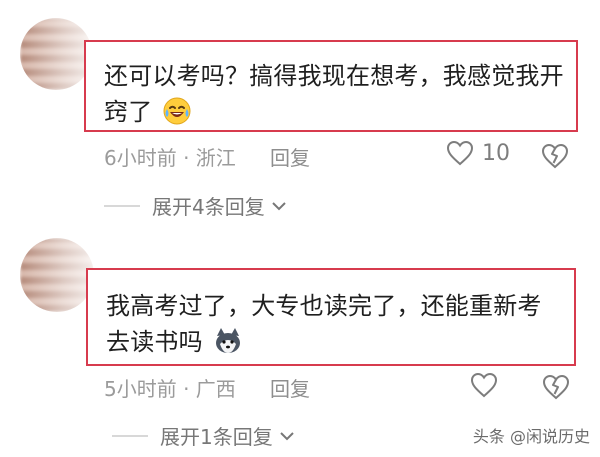  Describe the element at coordinates (170, 389) in the screenshot. I see `comment-meta: 5小时前 · 广西` at that location.